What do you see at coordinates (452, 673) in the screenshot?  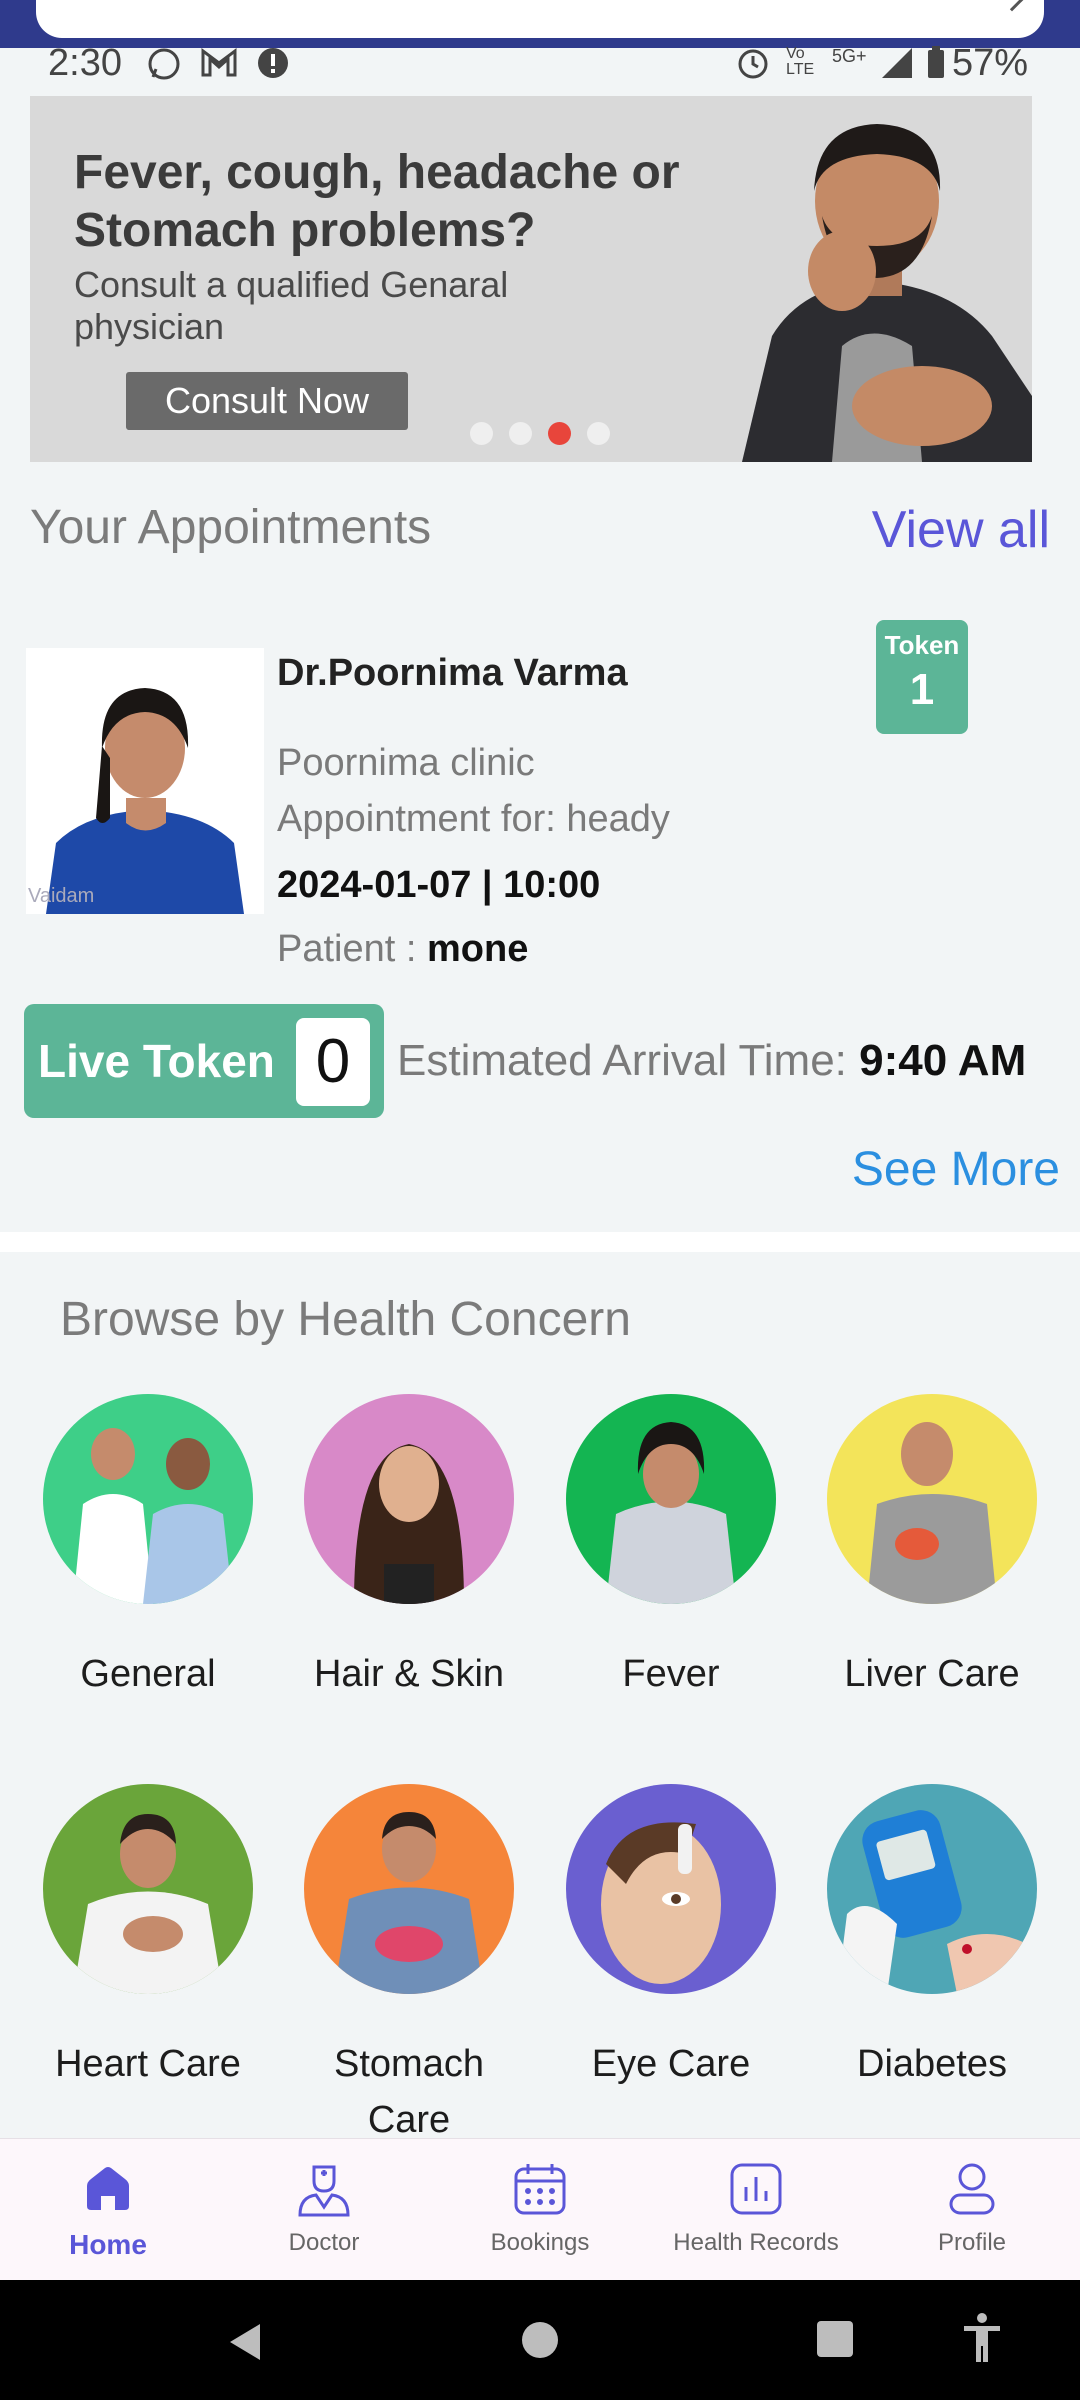 I see `doctor-name: Dr.Poornima Varma` at bounding box center [452, 673].